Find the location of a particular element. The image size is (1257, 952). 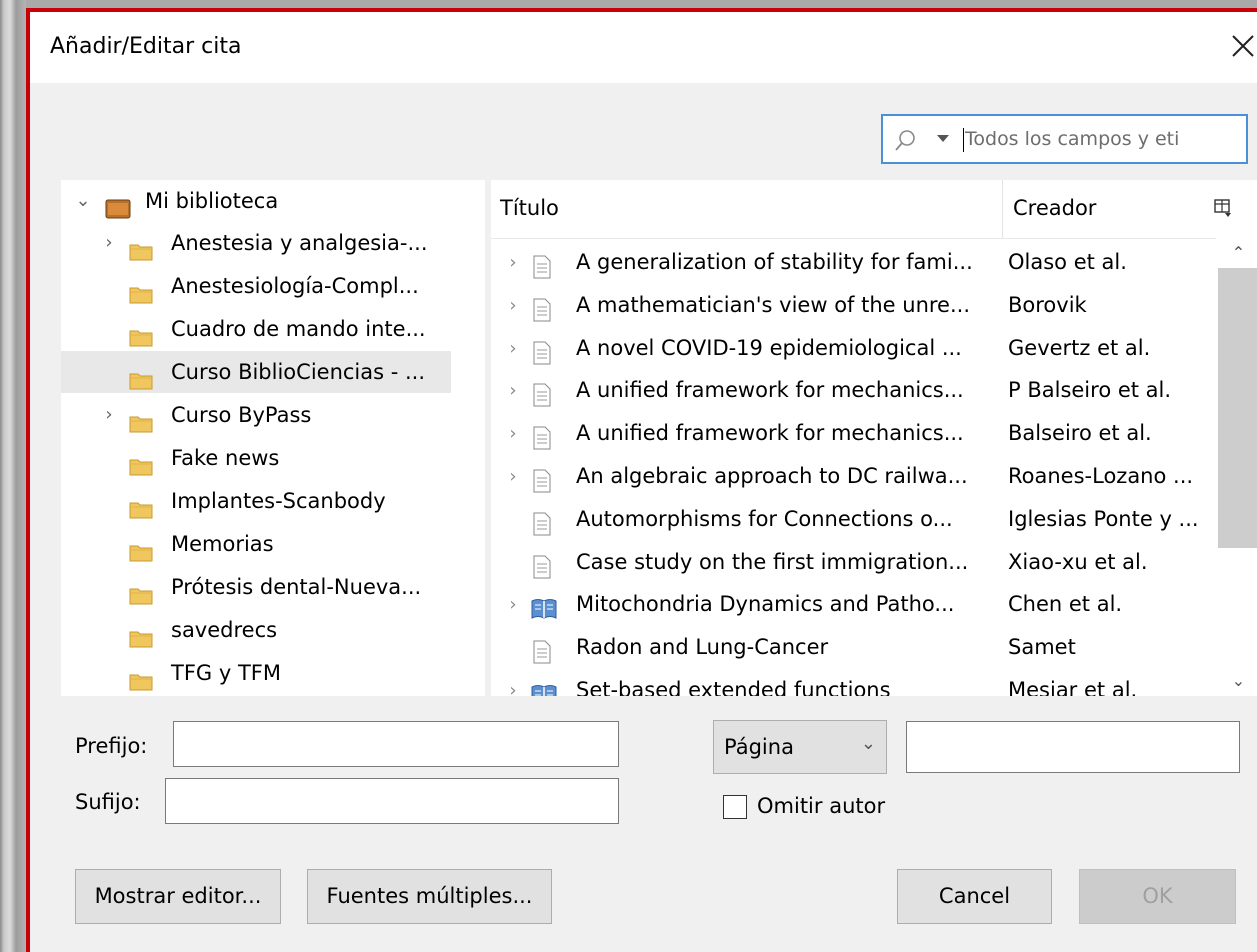

suffix-input is located at coordinates (392, 801).